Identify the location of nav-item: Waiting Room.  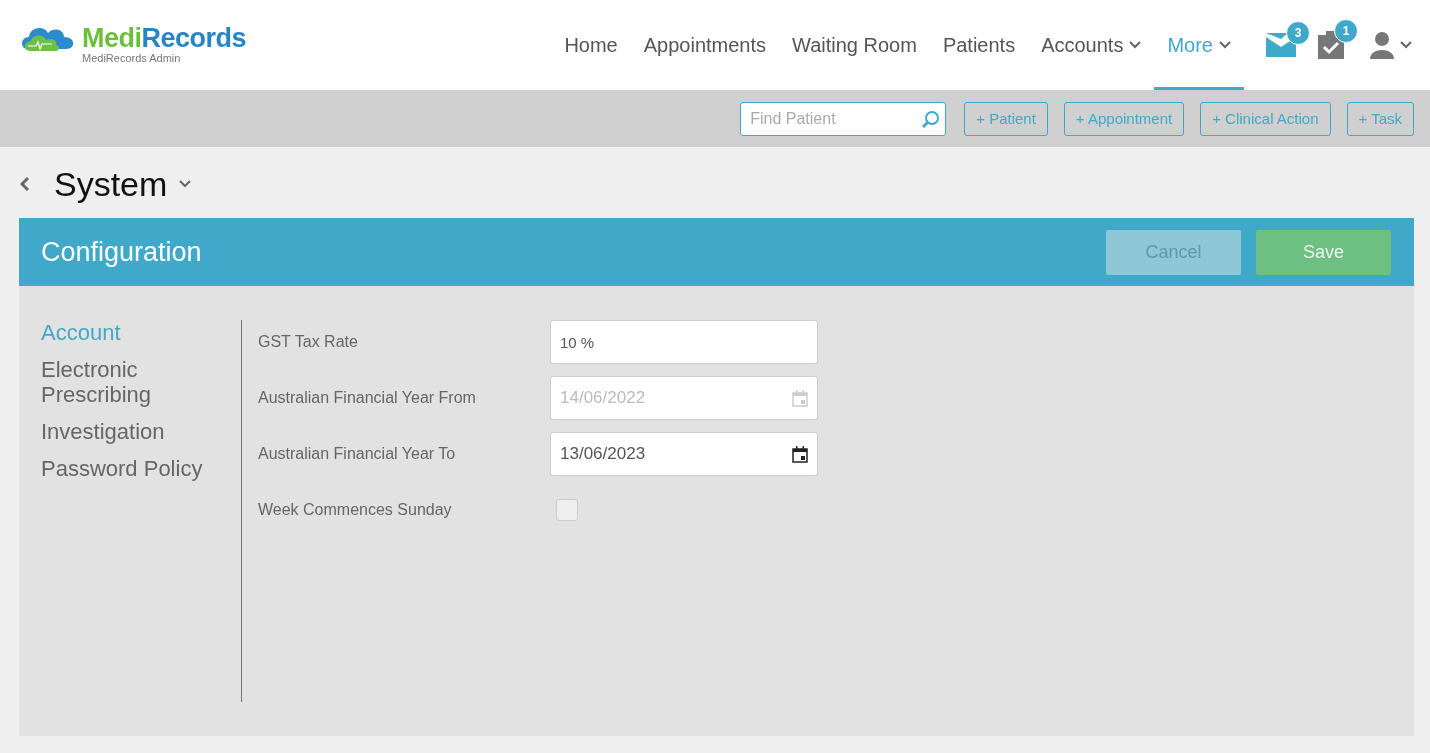
(854, 45).